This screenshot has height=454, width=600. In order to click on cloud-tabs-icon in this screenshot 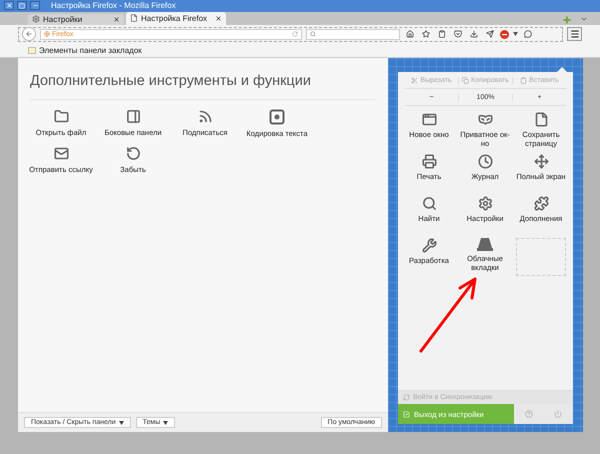, I will do `click(485, 244)`.